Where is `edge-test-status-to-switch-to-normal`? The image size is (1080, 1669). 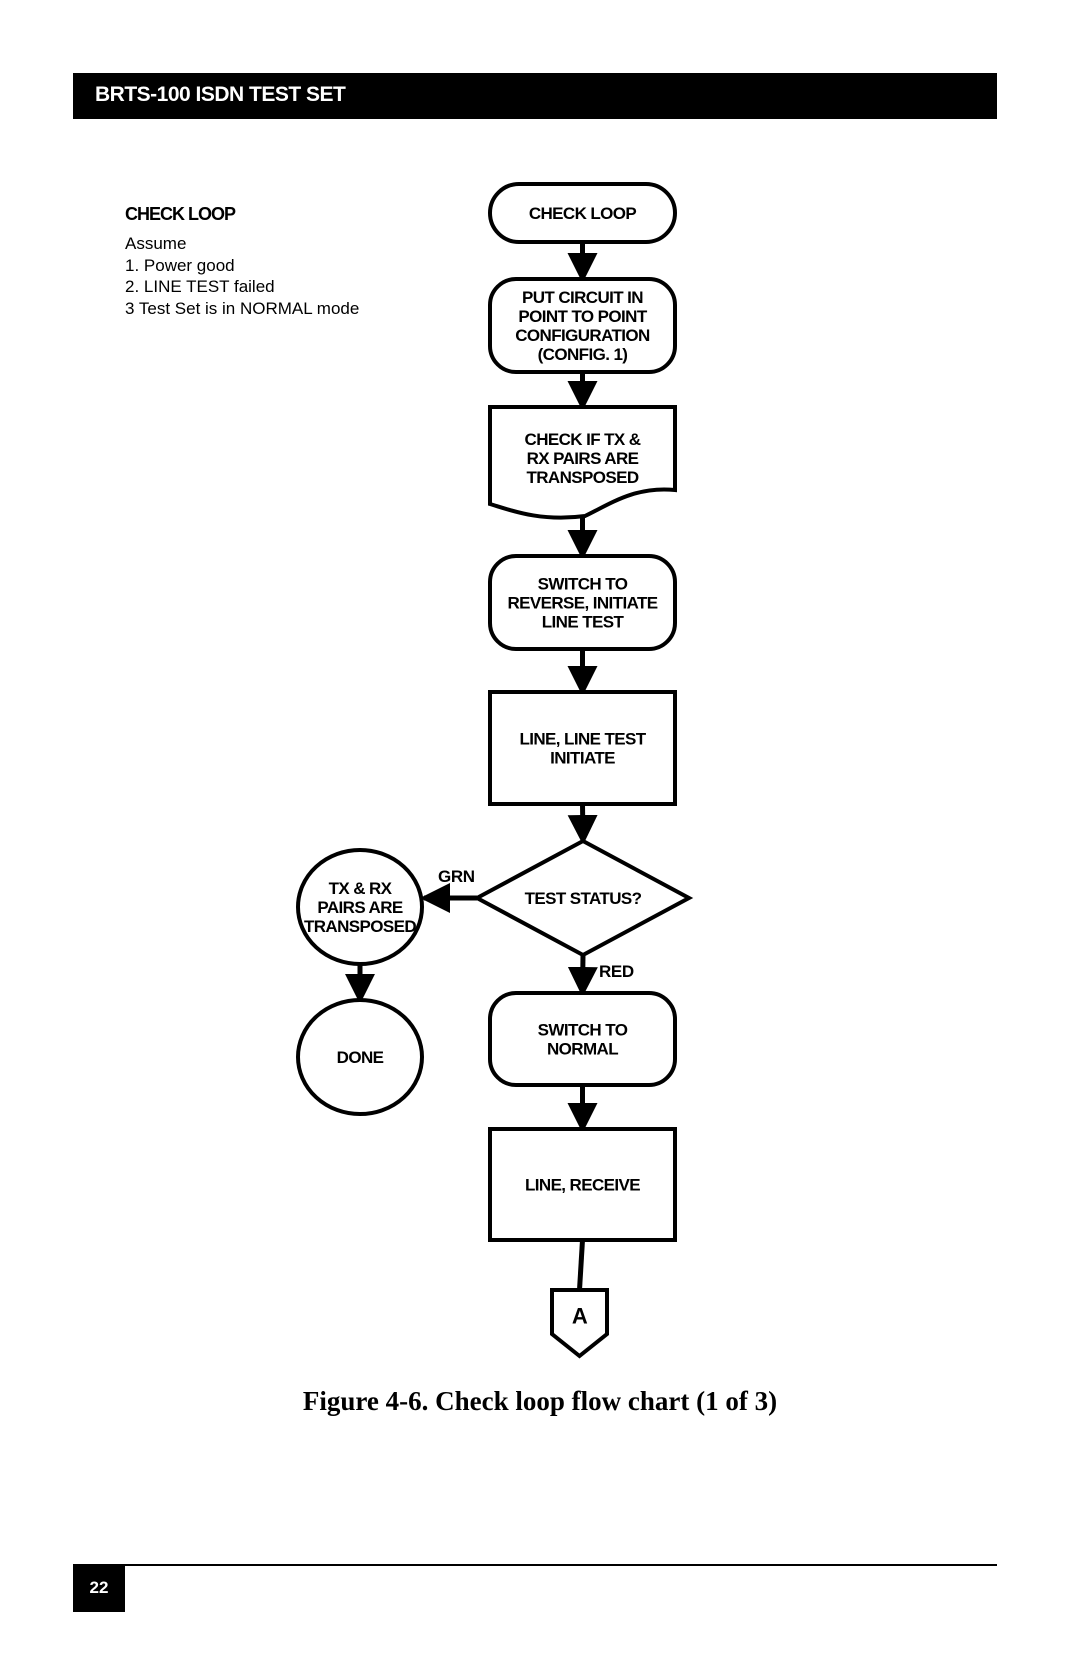
edge-test-status-to-switch-to-normal is located at coordinates (582, 975).